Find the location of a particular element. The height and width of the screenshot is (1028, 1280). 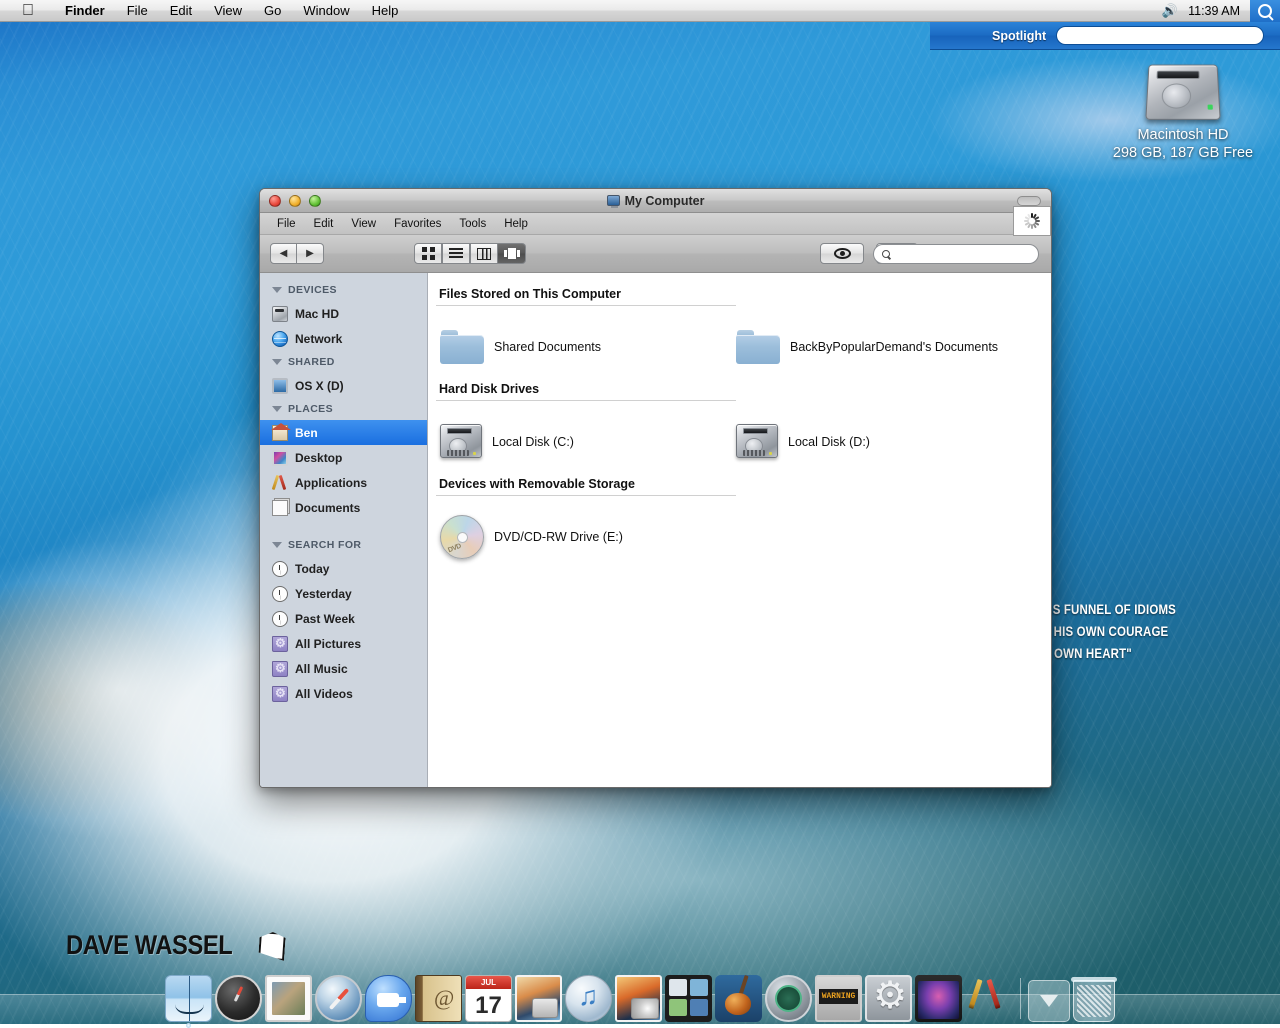

spotlight-search-icon is located at coordinates (1265, 11).